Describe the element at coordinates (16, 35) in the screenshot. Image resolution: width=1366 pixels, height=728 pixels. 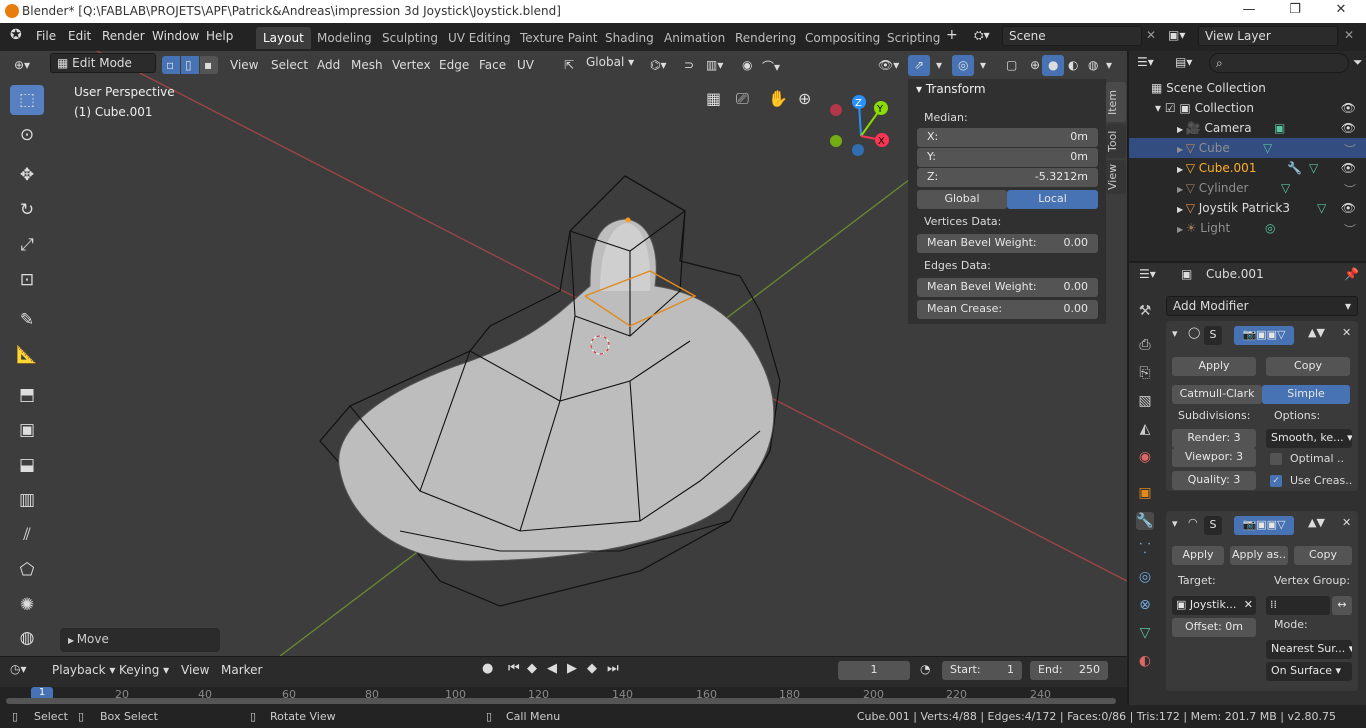
I see `blender-menu-icon: ✪` at that location.